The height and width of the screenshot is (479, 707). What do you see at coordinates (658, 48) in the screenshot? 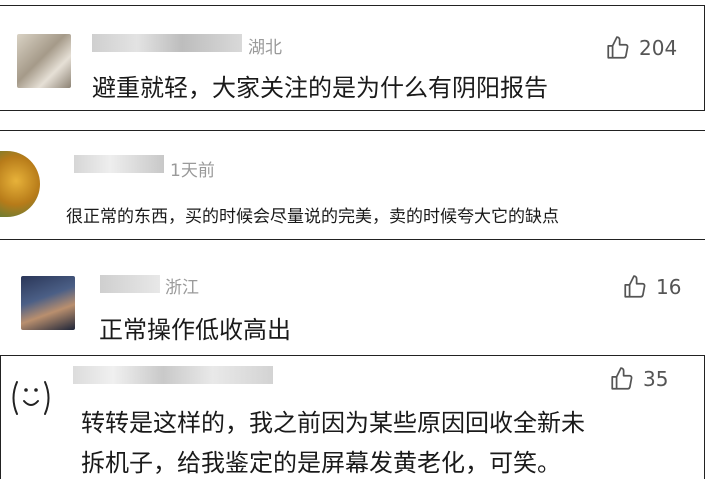
I see `like-count: 204` at bounding box center [658, 48].